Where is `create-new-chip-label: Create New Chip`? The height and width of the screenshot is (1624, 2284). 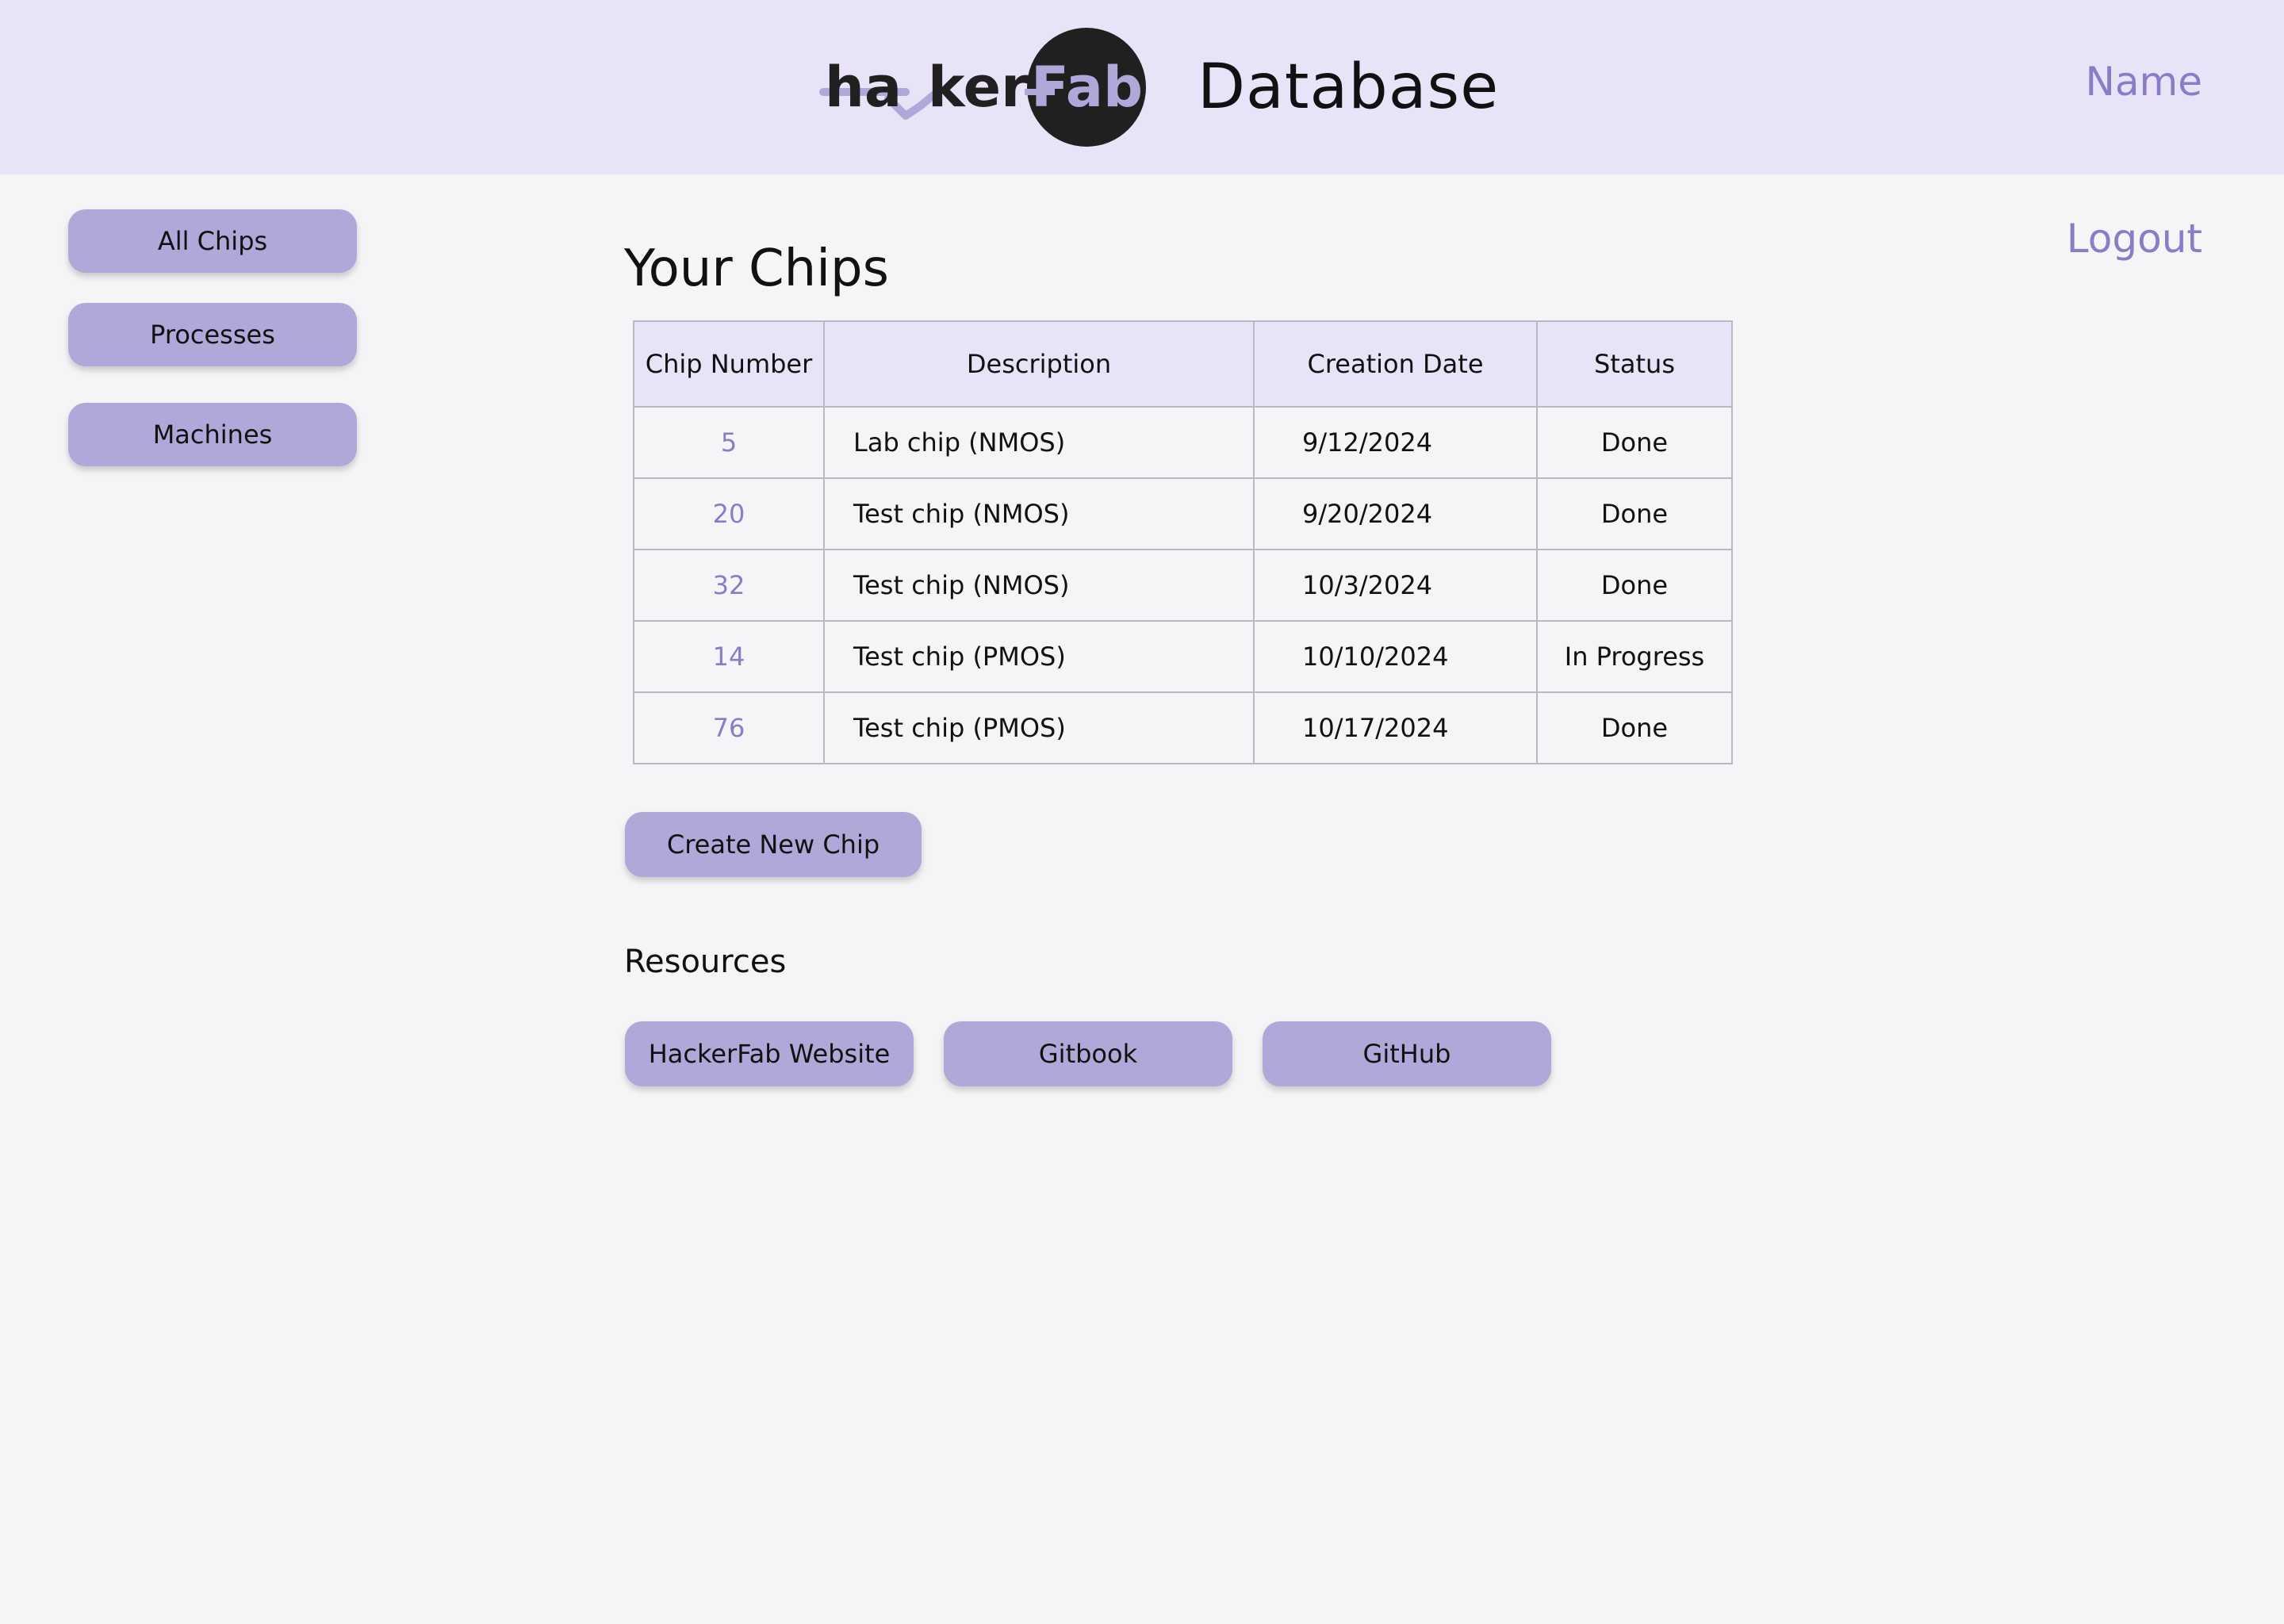
create-new-chip-label: Create New Chip is located at coordinates (773, 844).